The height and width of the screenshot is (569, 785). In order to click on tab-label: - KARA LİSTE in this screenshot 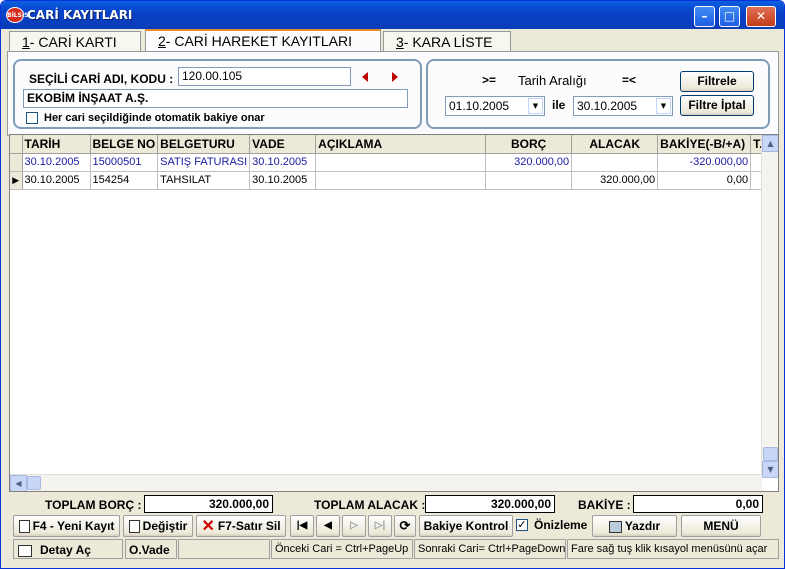, I will do `click(448, 42)`.